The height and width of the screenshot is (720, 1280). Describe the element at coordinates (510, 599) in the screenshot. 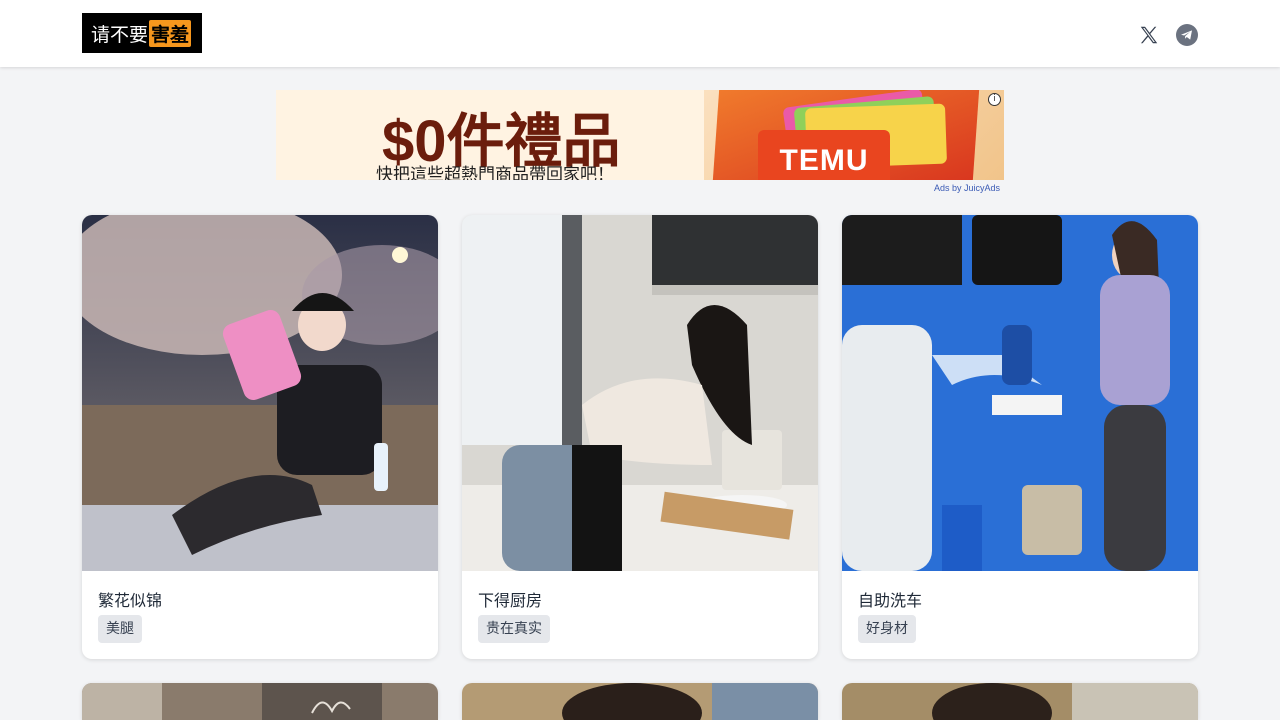

I see `post-title: 下得厨房` at that location.